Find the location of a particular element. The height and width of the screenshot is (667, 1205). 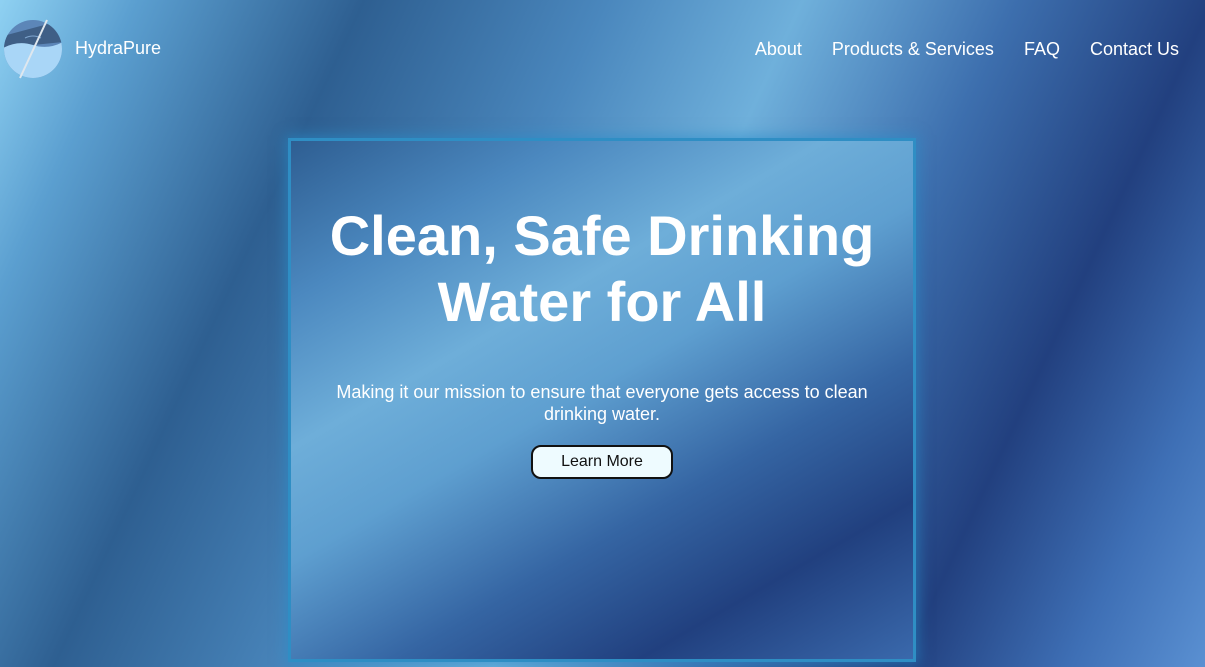

hero-title-line-1: Clean, Safe Drinking is located at coordinates (602, 235).